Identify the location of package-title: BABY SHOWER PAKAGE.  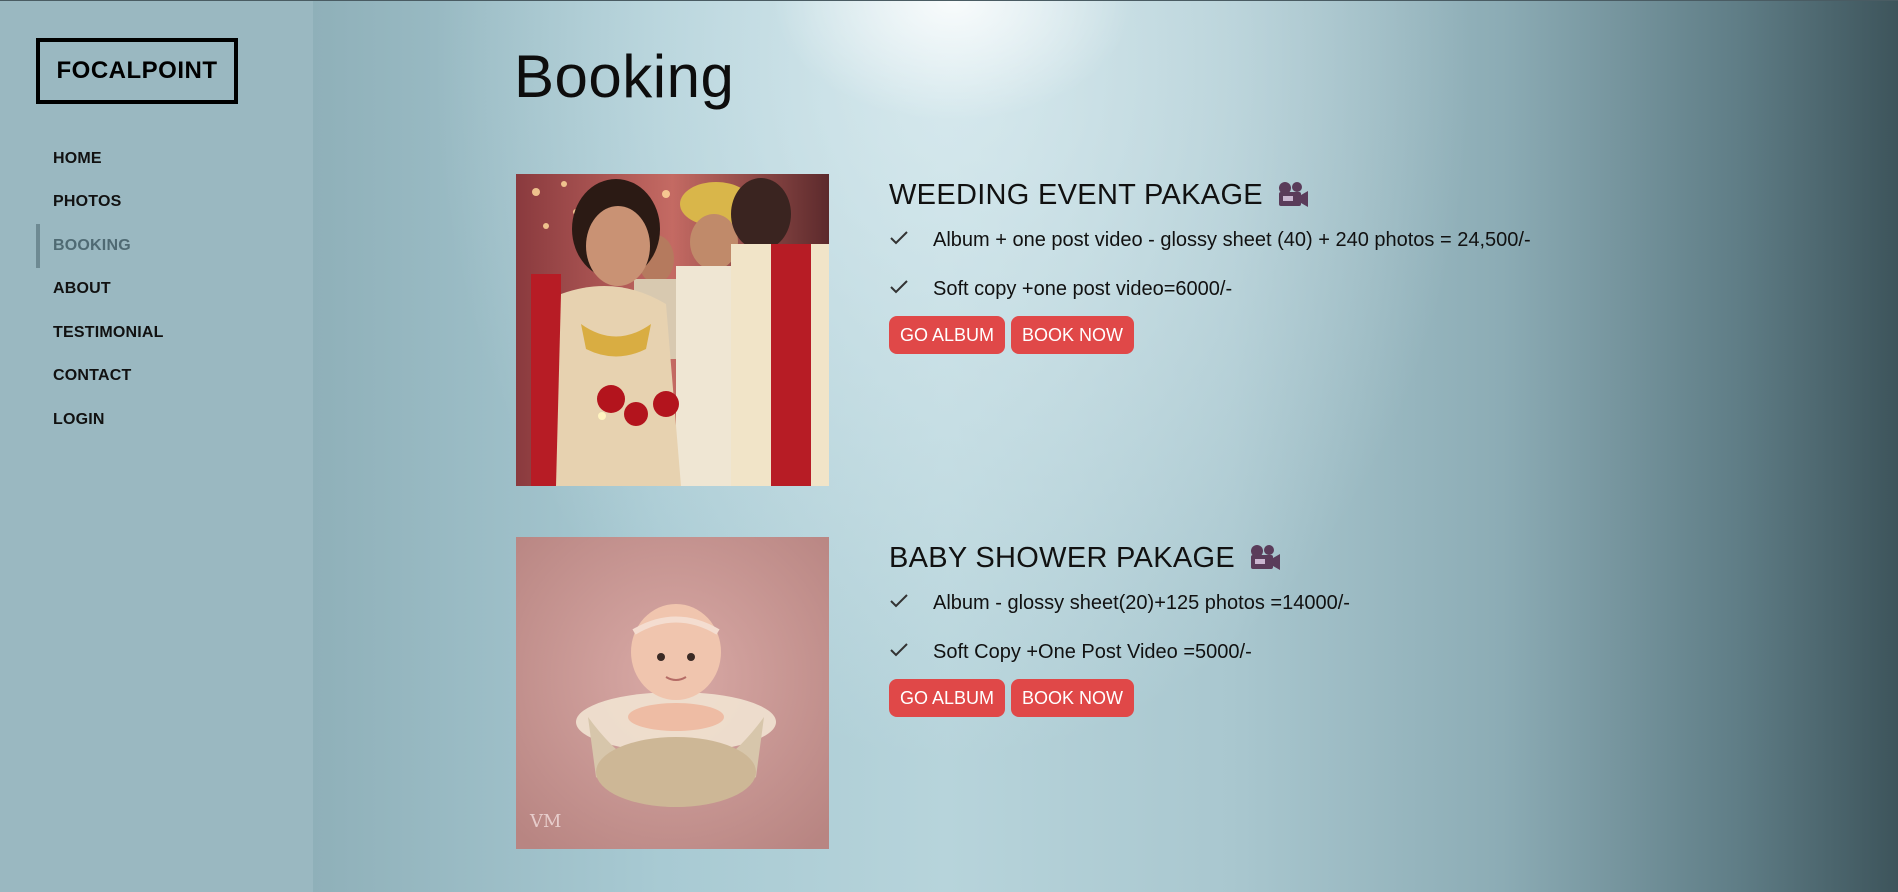
(1339, 558).